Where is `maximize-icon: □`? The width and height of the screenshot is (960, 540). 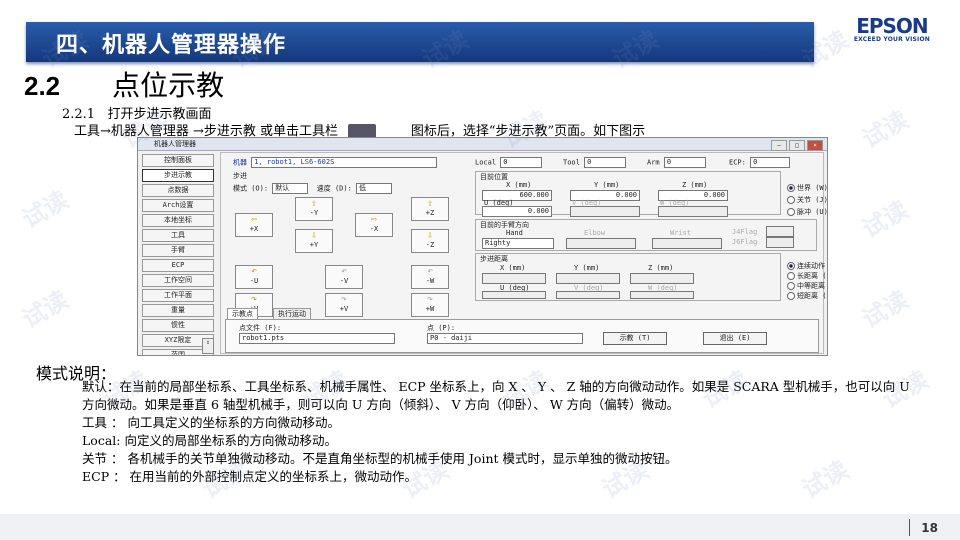 maximize-icon: □ is located at coordinates (797, 145).